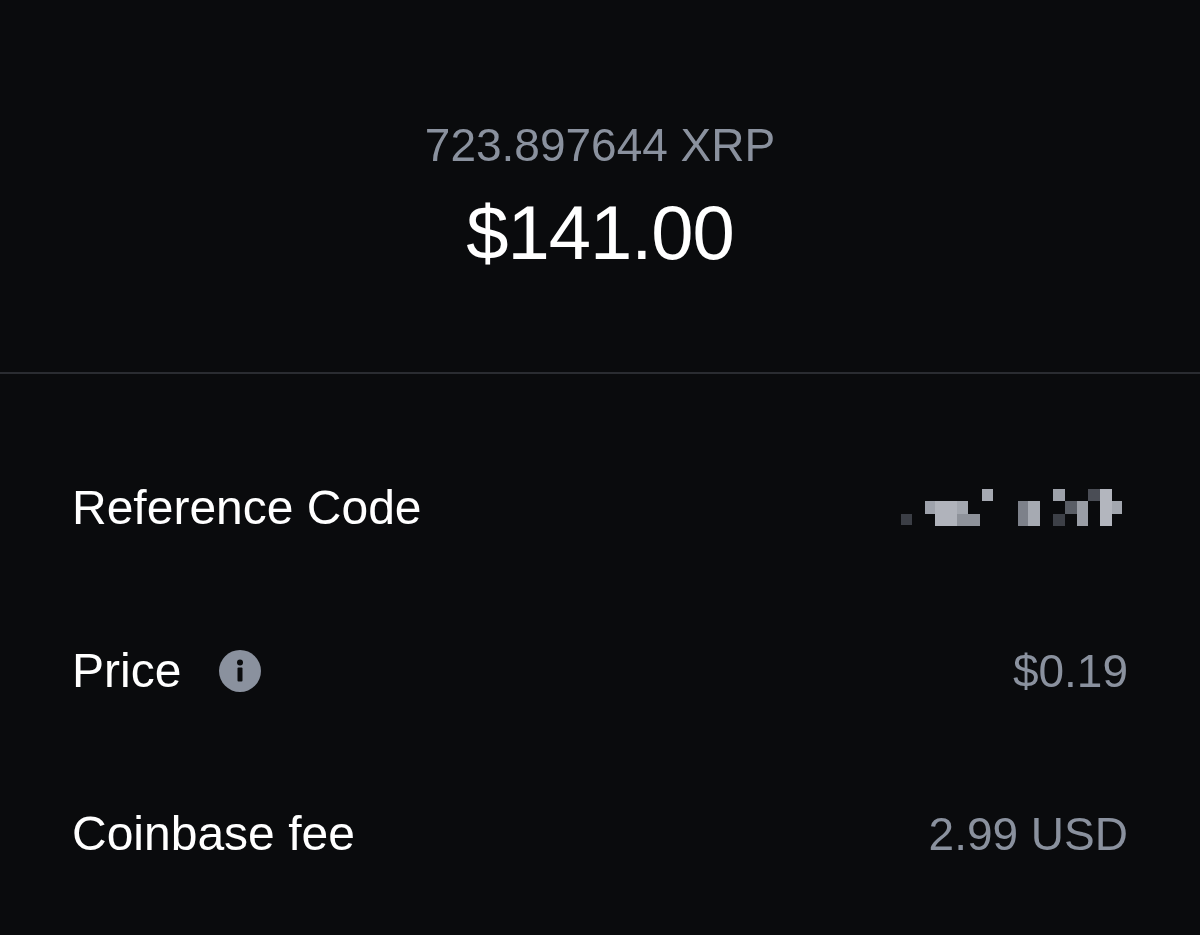 This screenshot has height=935, width=1200. I want to click on info-icon, so click(240, 670).